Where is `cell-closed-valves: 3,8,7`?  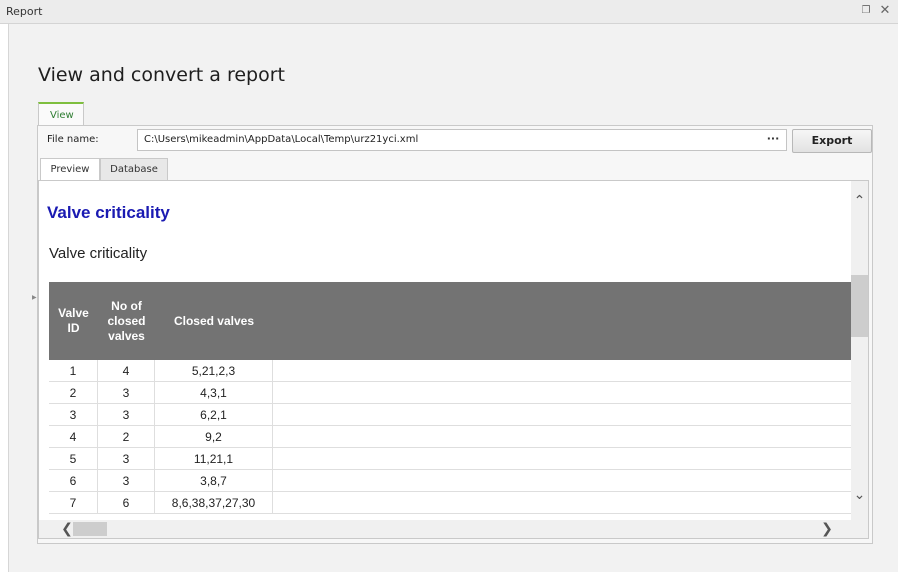
cell-closed-valves: 3,8,7 is located at coordinates (214, 481).